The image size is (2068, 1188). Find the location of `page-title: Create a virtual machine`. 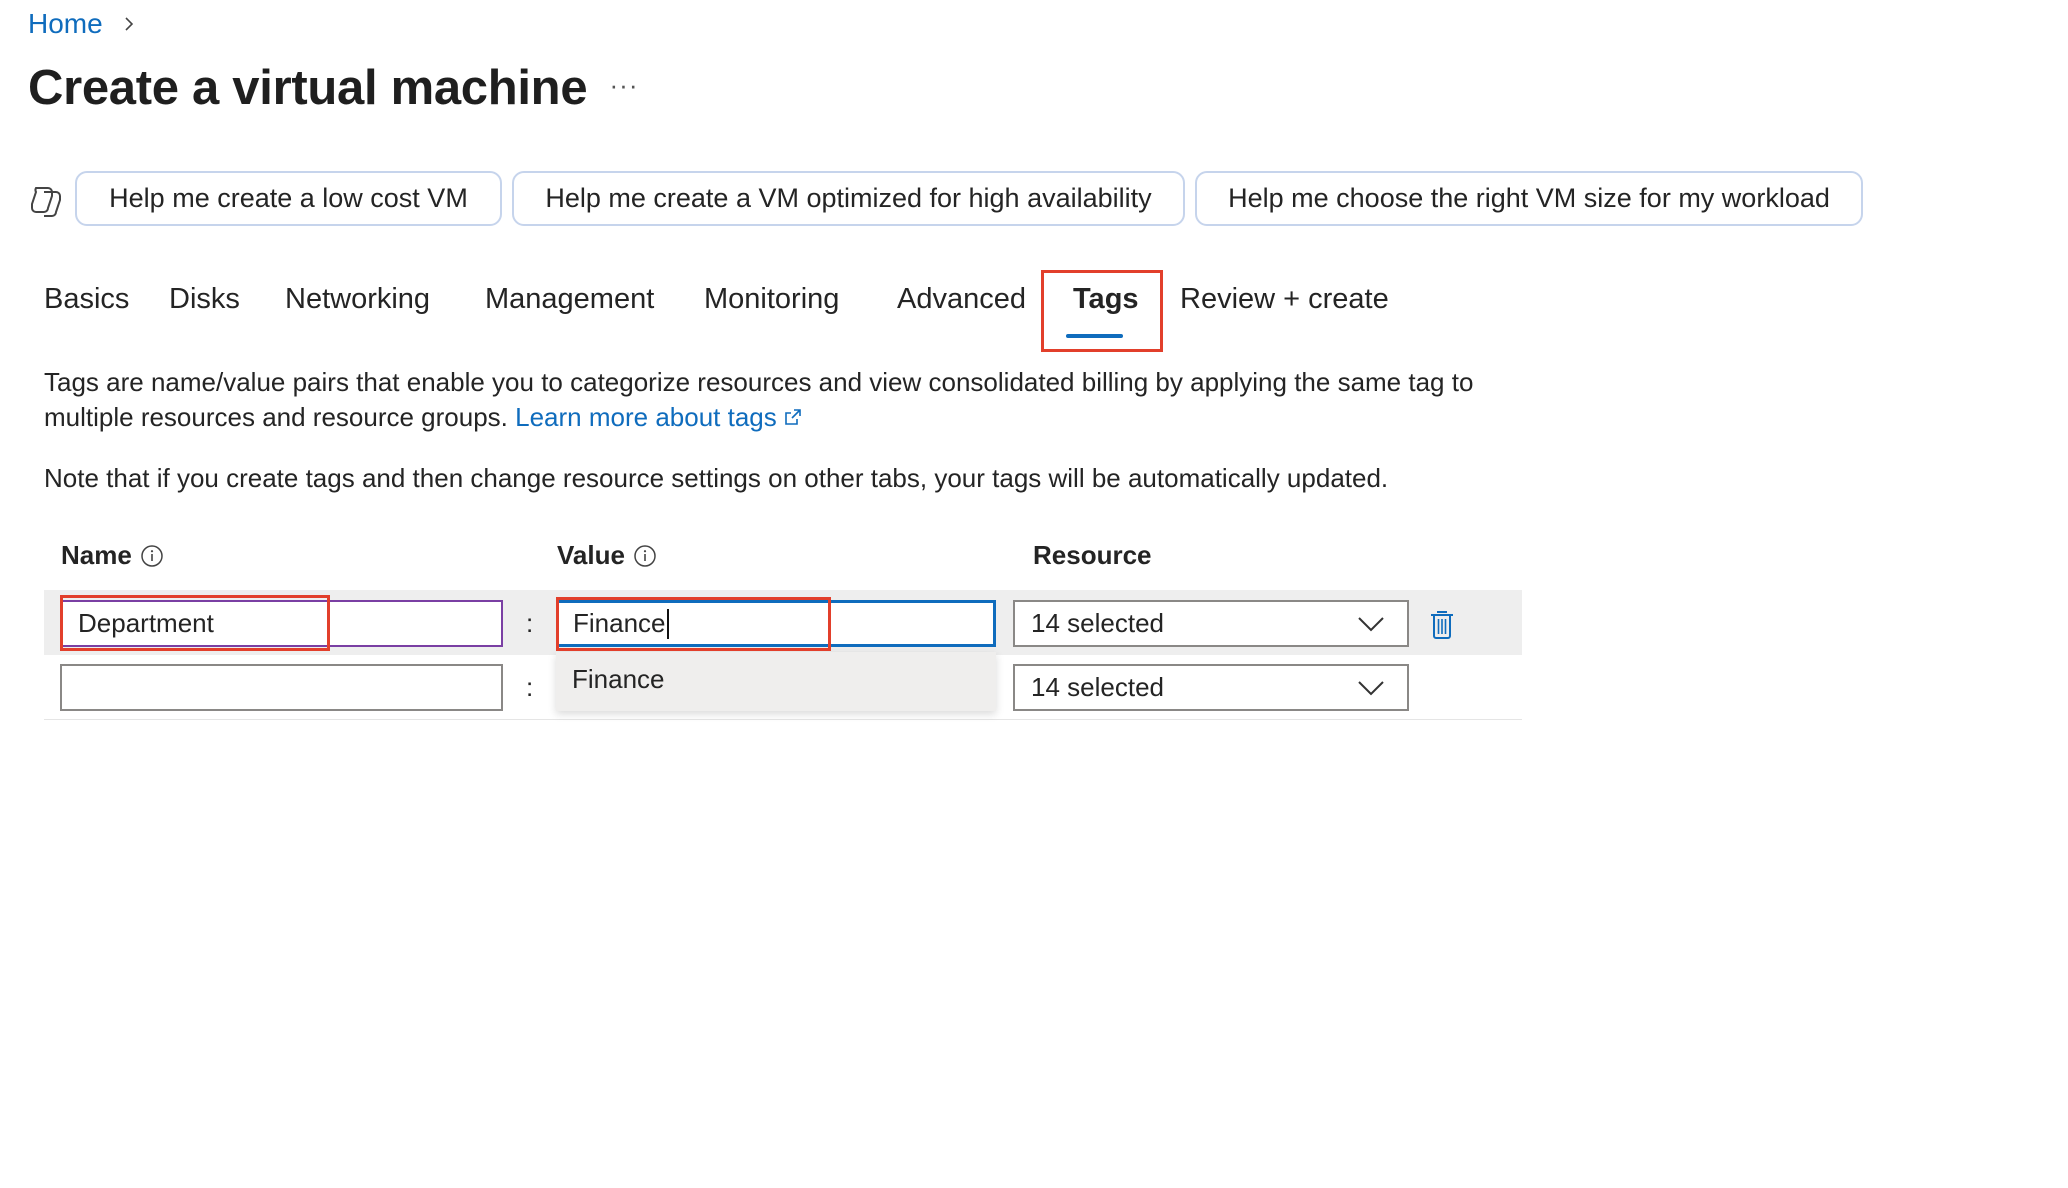

page-title: Create a virtual machine is located at coordinates (308, 88).